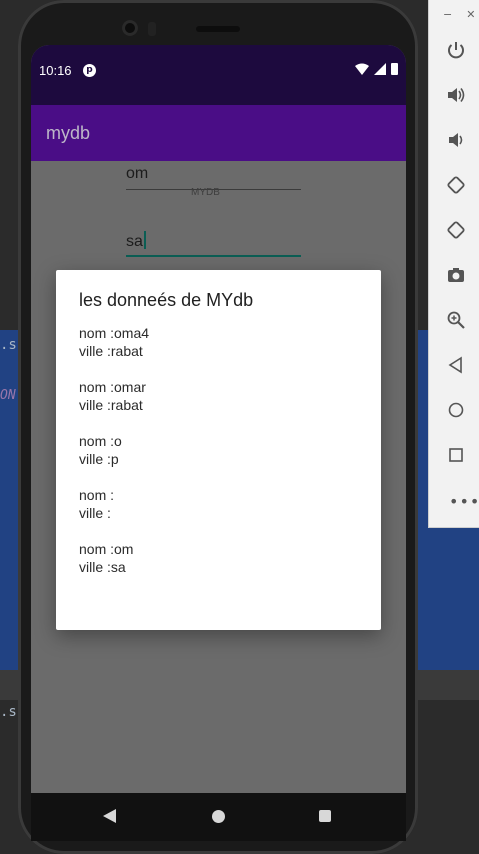  I want to click on emulator-toolbar: − ✕ •••, so click(453, 264).